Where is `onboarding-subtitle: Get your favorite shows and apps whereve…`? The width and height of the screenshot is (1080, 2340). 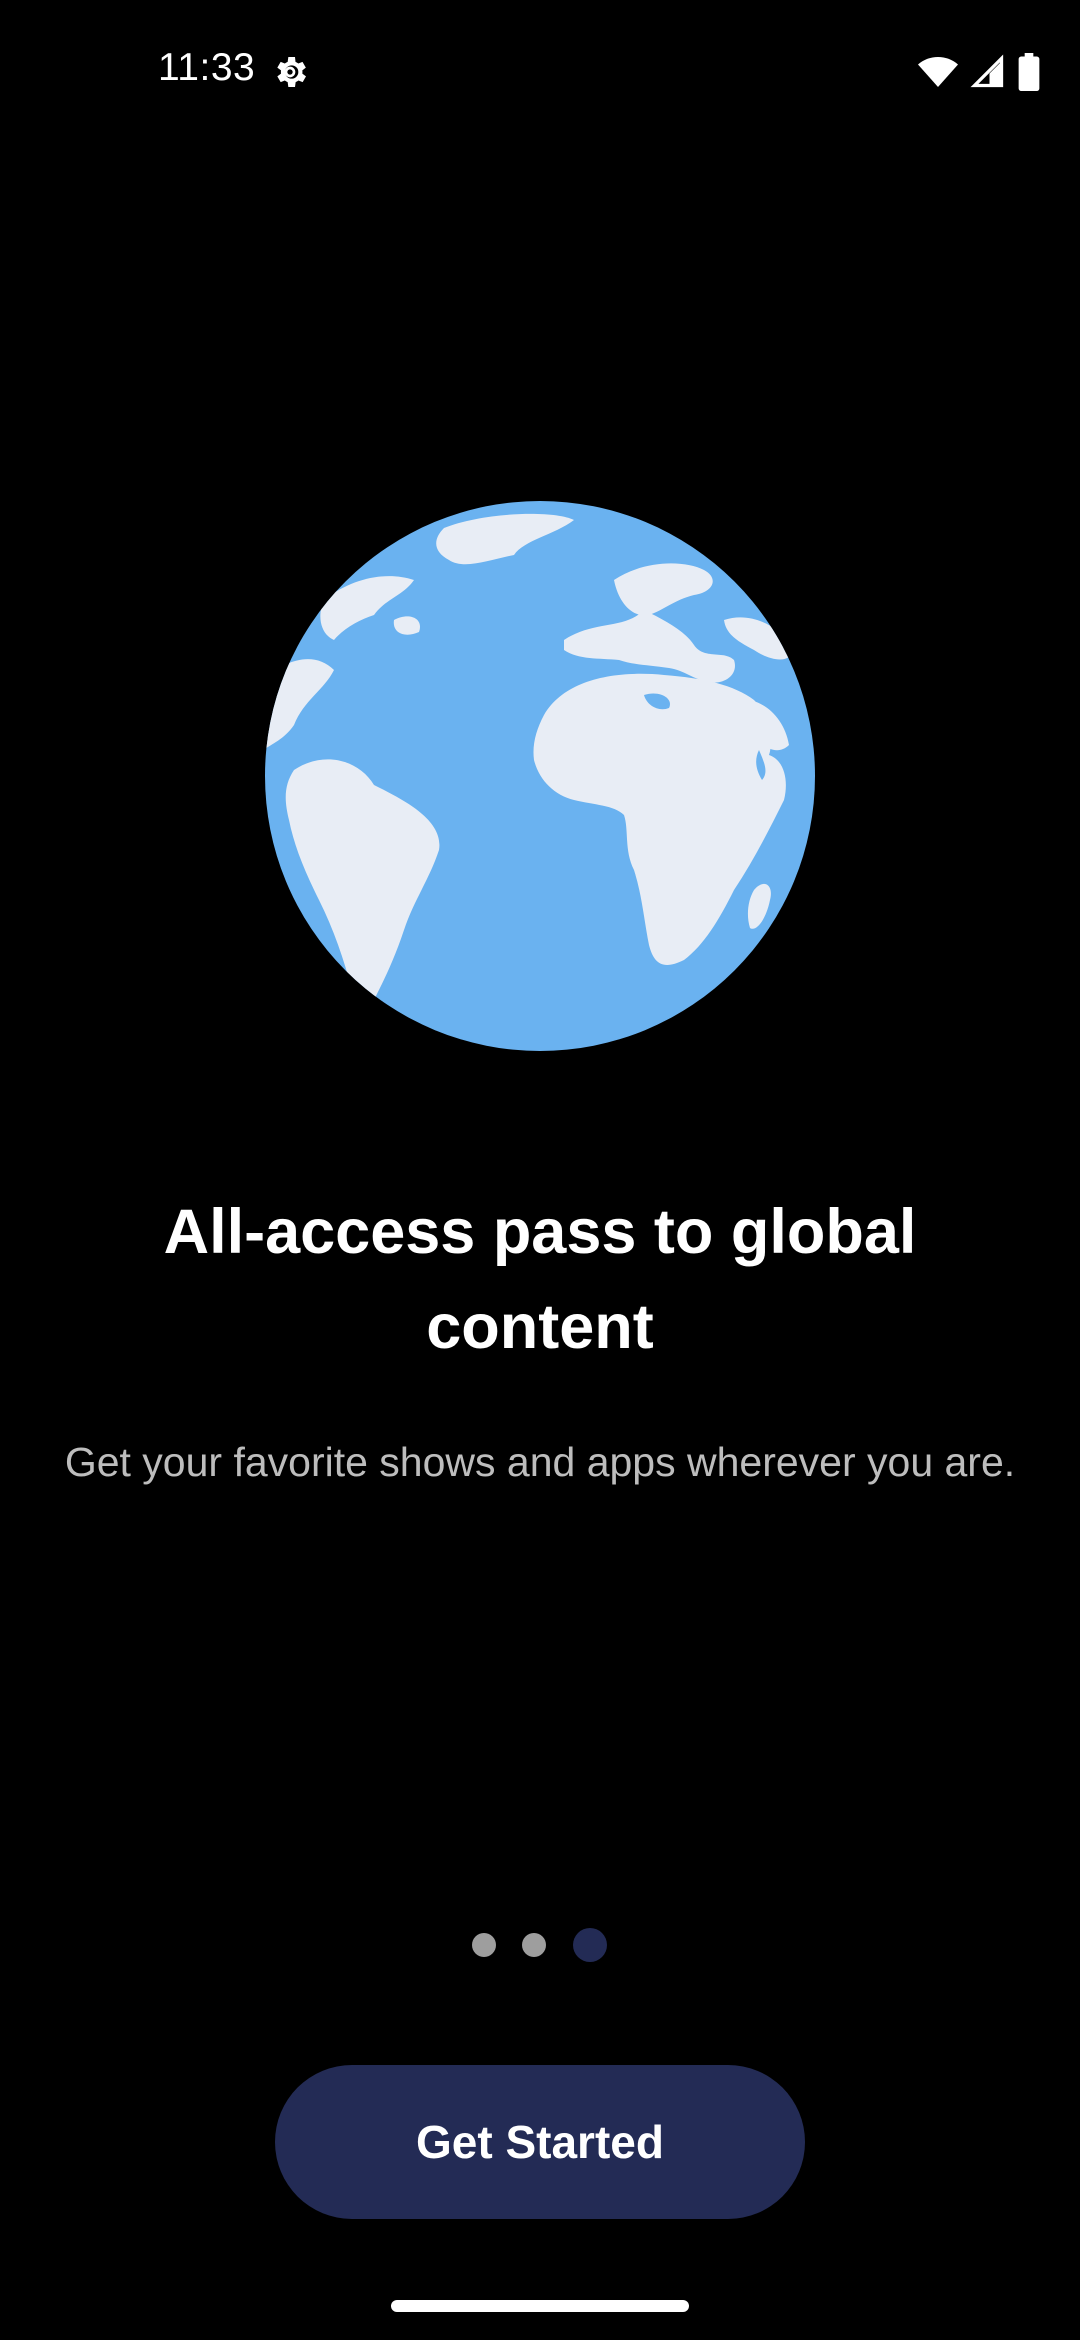 onboarding-subtitle: Get your favorite shows and apps whereve… is located at coordinates (540, 1462).